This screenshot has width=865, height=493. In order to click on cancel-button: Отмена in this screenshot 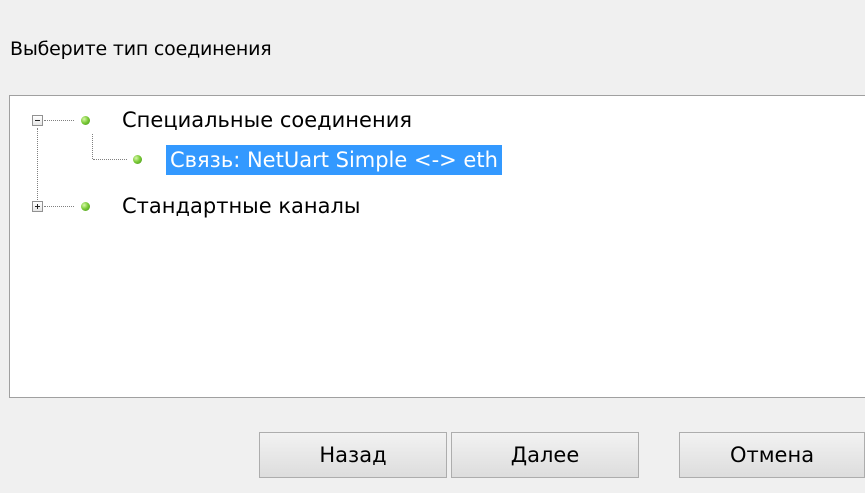, I will do `click(772, 455)`.